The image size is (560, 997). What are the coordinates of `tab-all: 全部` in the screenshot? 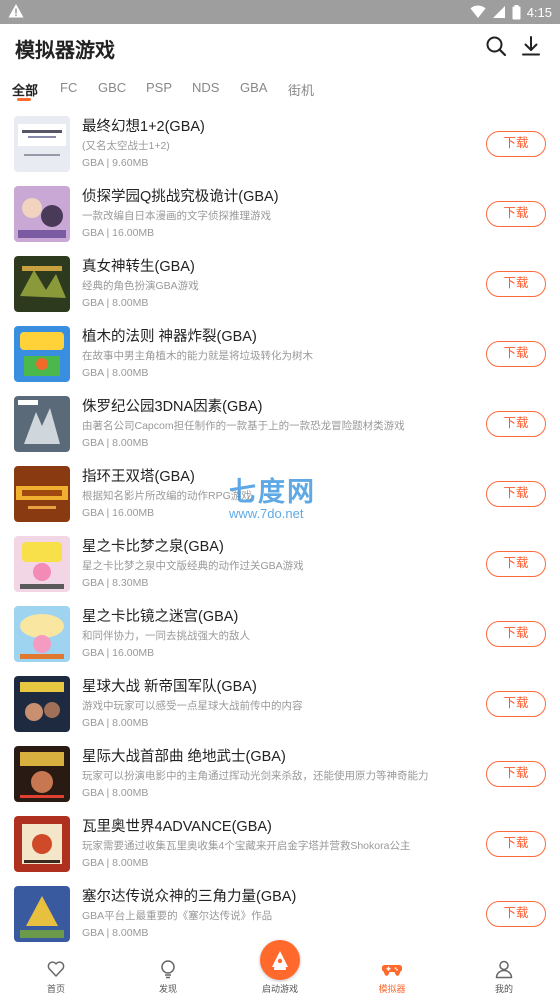 It's located at (25, 89).